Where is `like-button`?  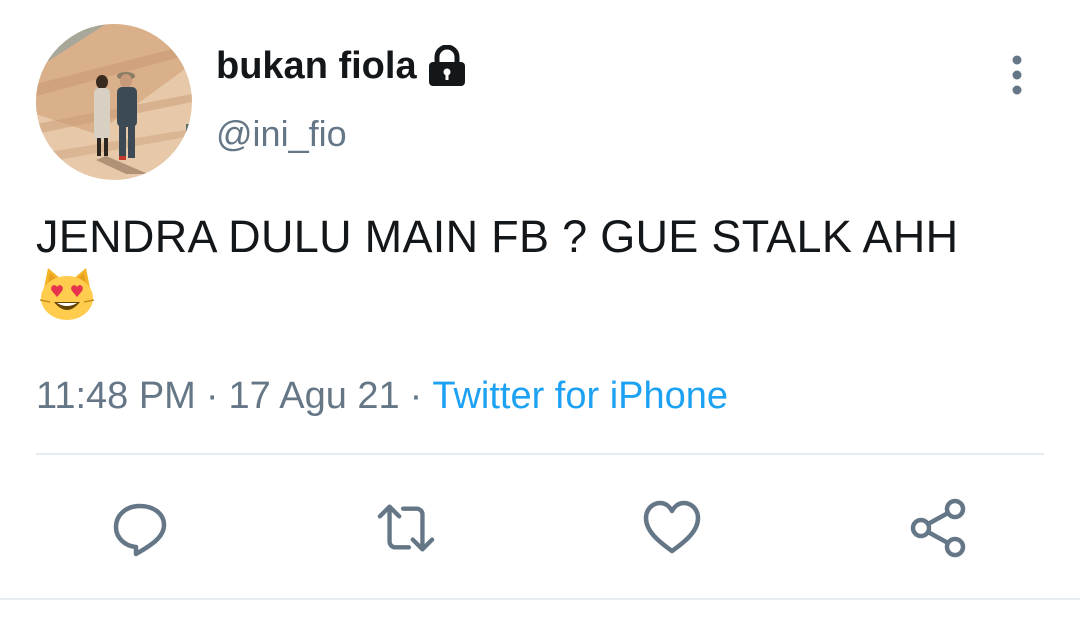 like-button is located at coordinates (672, 528).